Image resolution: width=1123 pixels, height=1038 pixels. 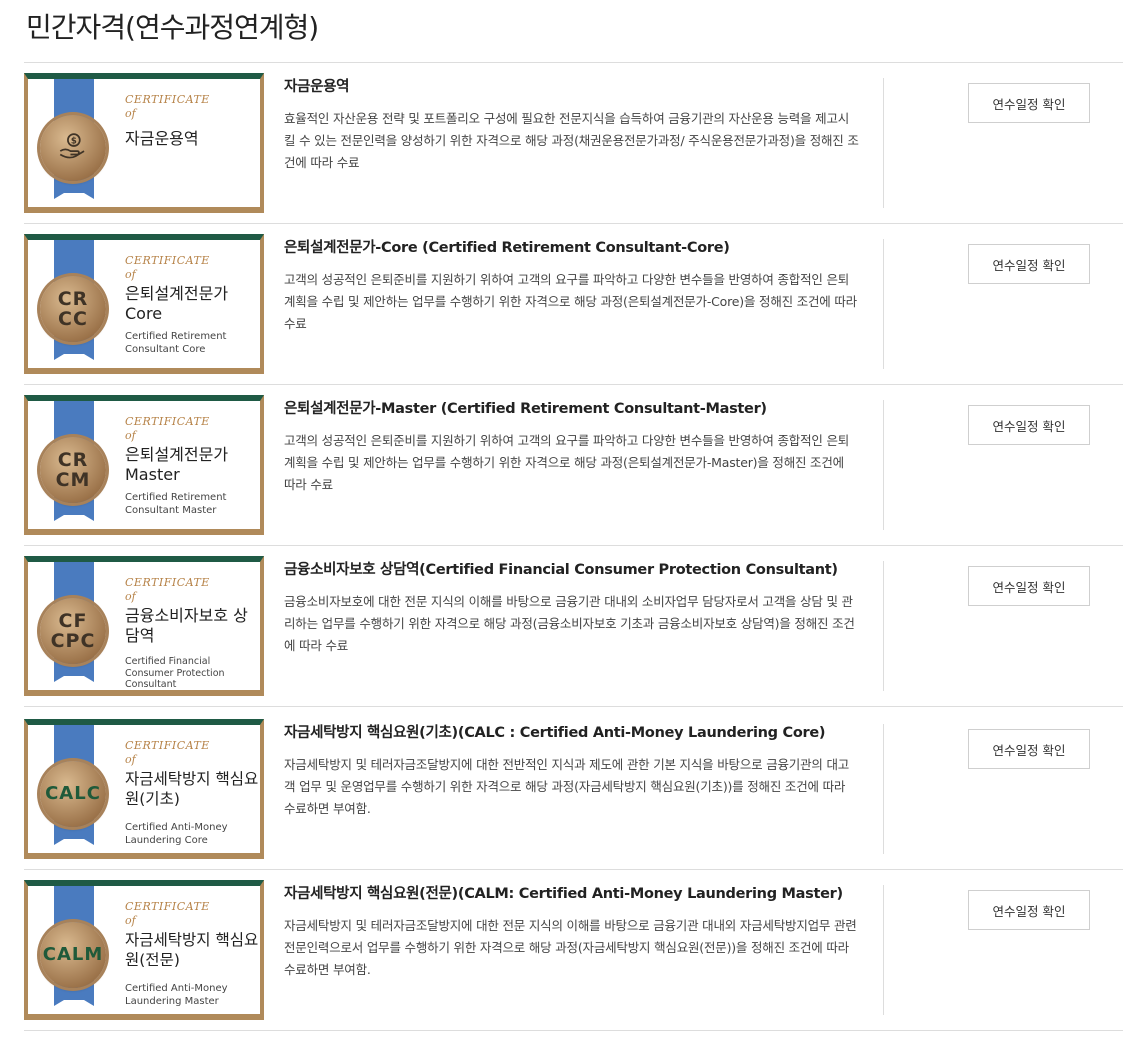 I want to click on seal-label: CR CC, so click(x=73, y=309).